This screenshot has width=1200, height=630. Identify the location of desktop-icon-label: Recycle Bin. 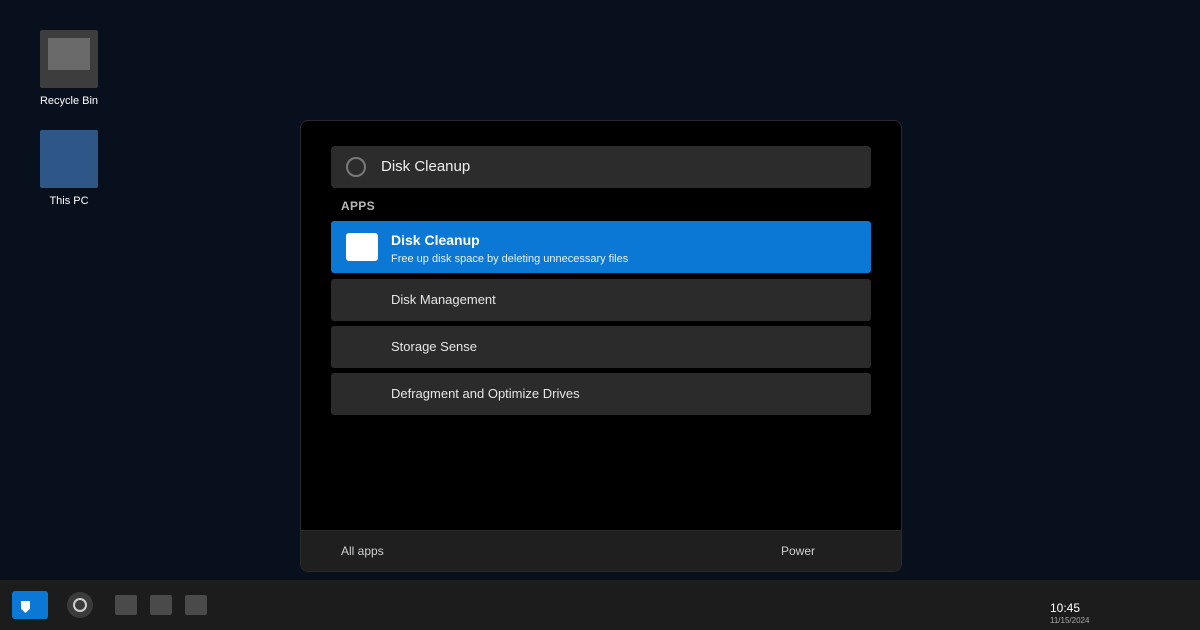
(69, 101).